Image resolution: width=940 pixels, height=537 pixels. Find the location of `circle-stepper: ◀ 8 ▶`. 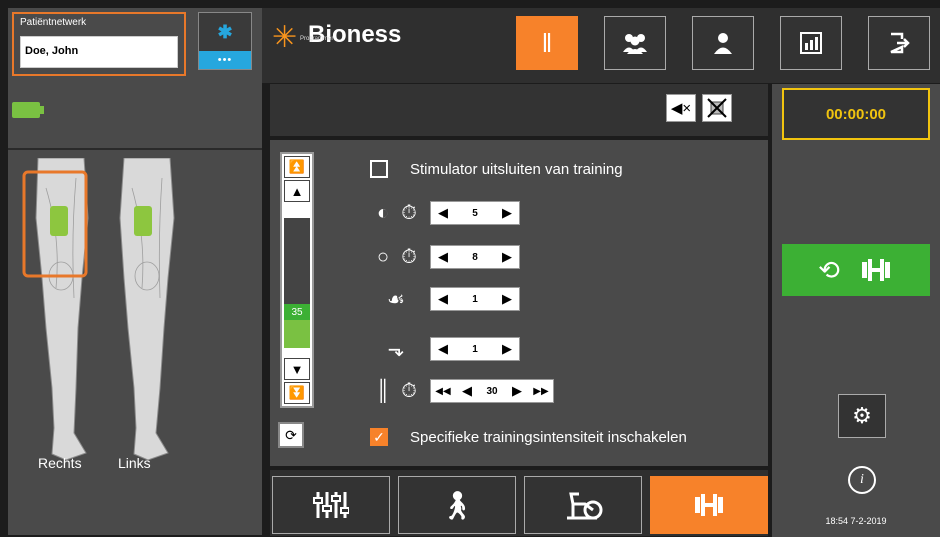

circle-stepper: ◀ 8 ▶ is located at coordinates (475, 257).